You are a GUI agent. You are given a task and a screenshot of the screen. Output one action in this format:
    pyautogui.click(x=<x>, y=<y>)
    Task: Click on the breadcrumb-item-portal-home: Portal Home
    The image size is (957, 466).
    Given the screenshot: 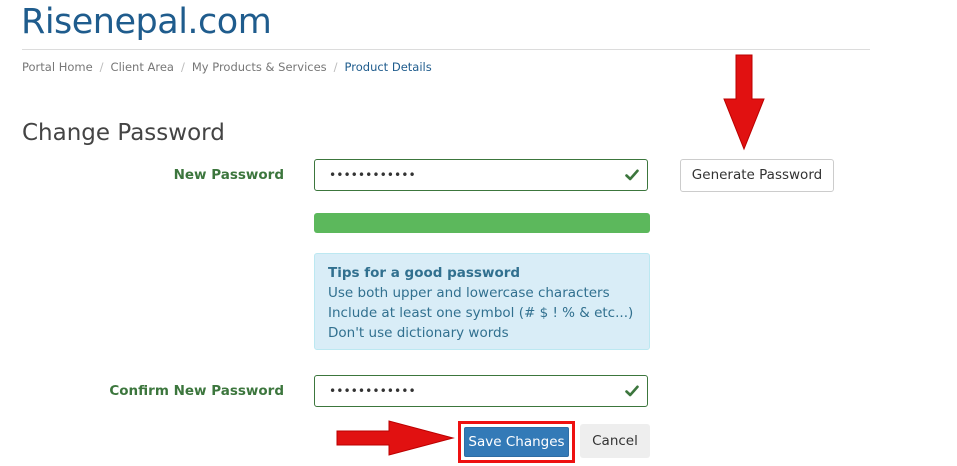 What is the action you would take?
    pyautogui.click(x=57, y=67)
    